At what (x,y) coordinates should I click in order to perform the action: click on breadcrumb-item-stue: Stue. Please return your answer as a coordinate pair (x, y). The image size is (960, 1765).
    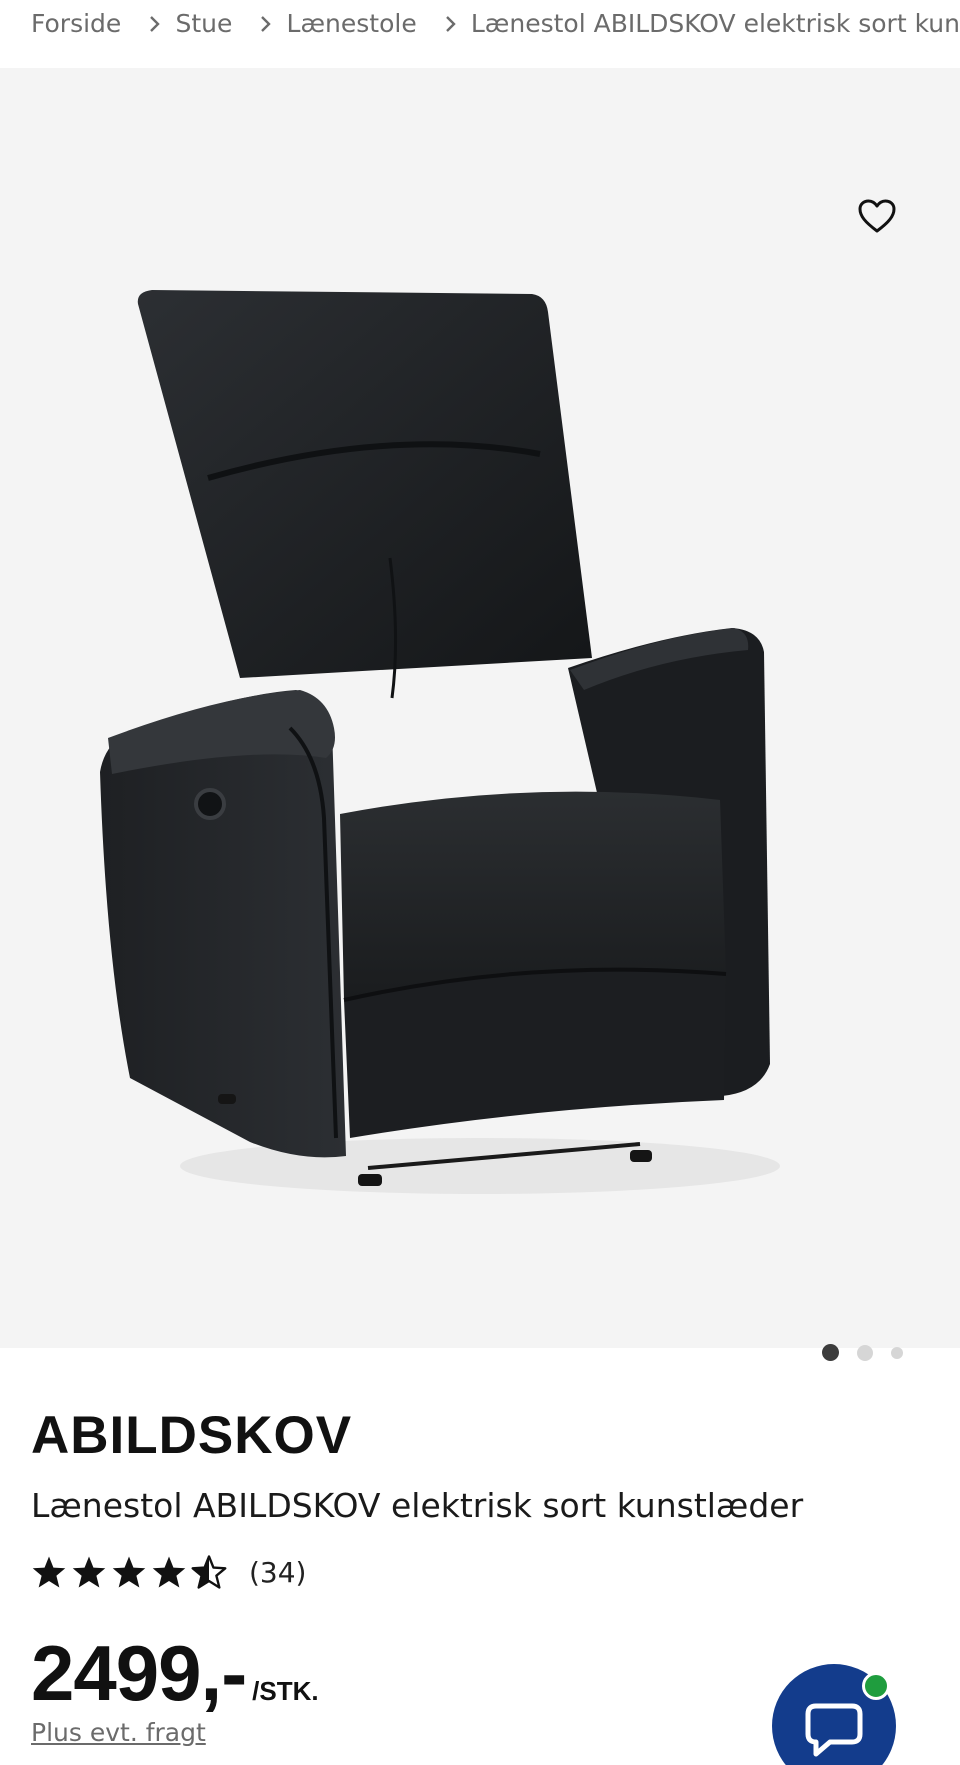
    Looking at the image, I should click on (203, 23).